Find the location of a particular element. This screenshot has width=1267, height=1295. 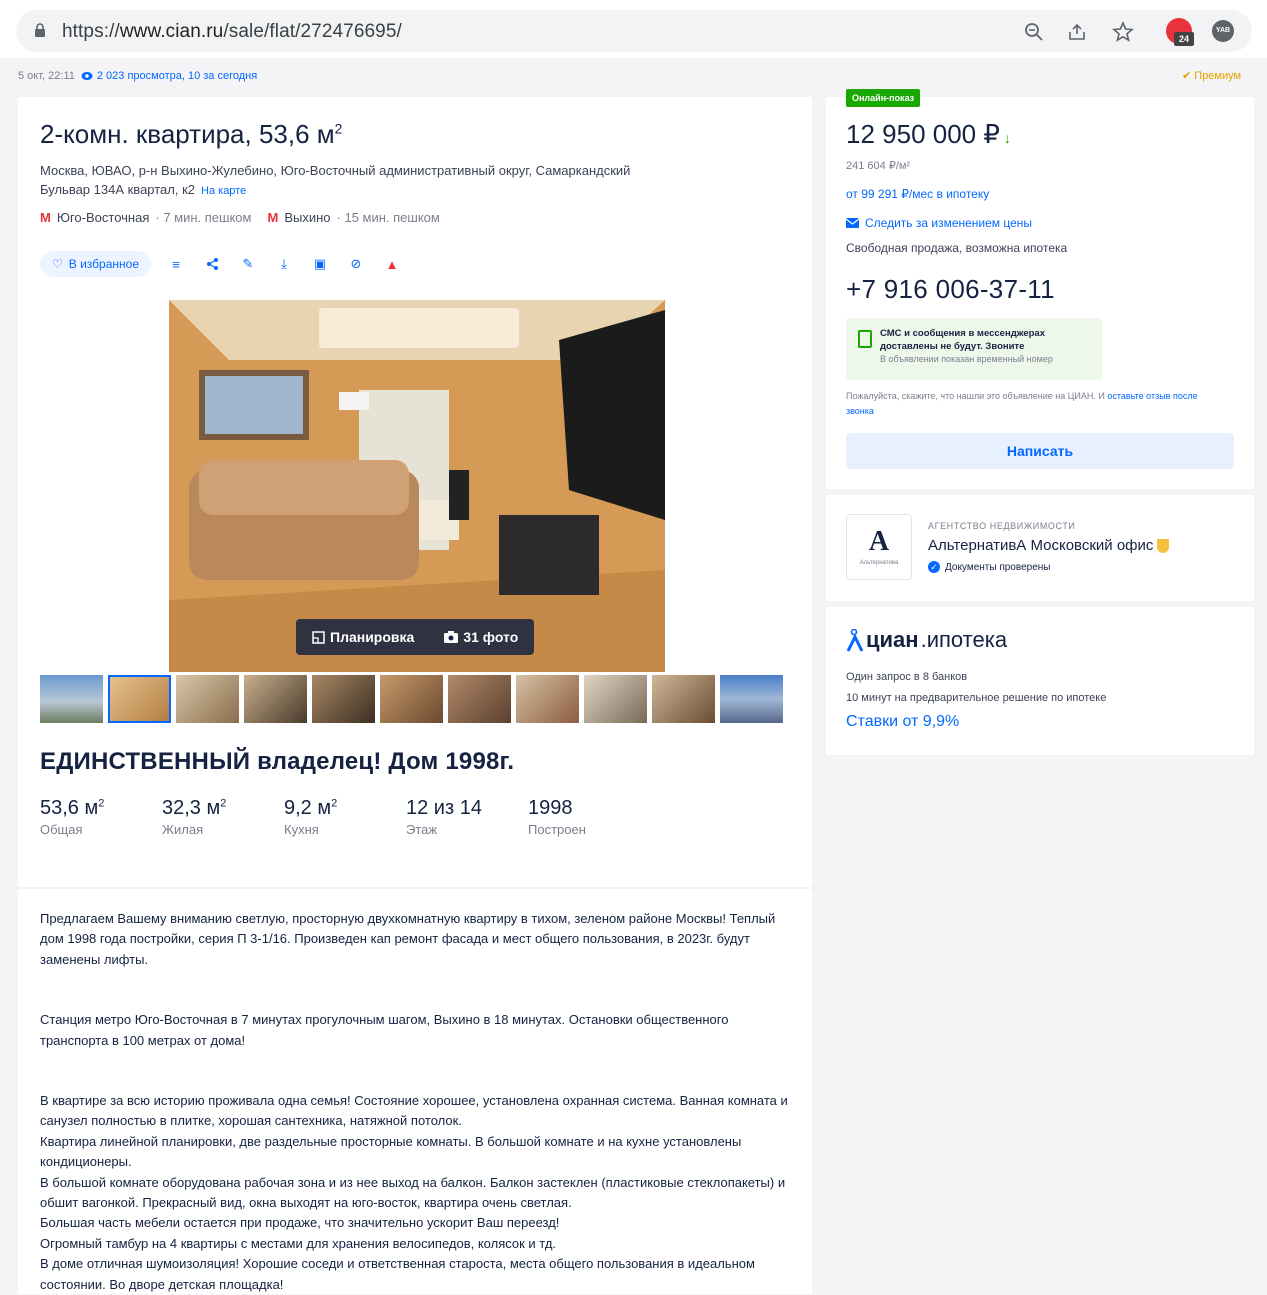

url-path: /sale/flat/272476695/ is located at coordinates (312, 31).